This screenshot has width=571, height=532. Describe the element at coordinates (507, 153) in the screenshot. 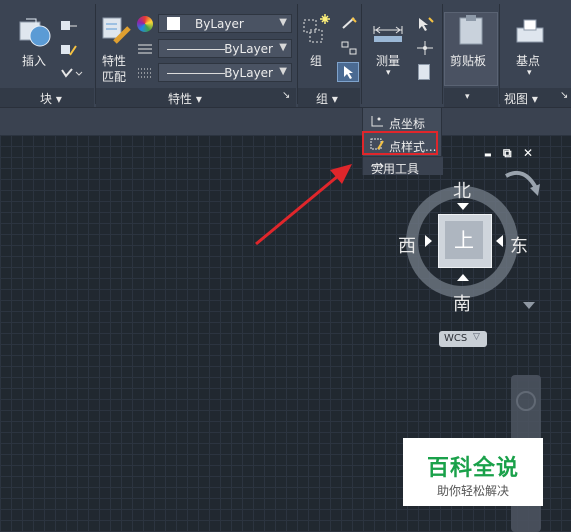

I see `restore-icon: ⧉` at that location.